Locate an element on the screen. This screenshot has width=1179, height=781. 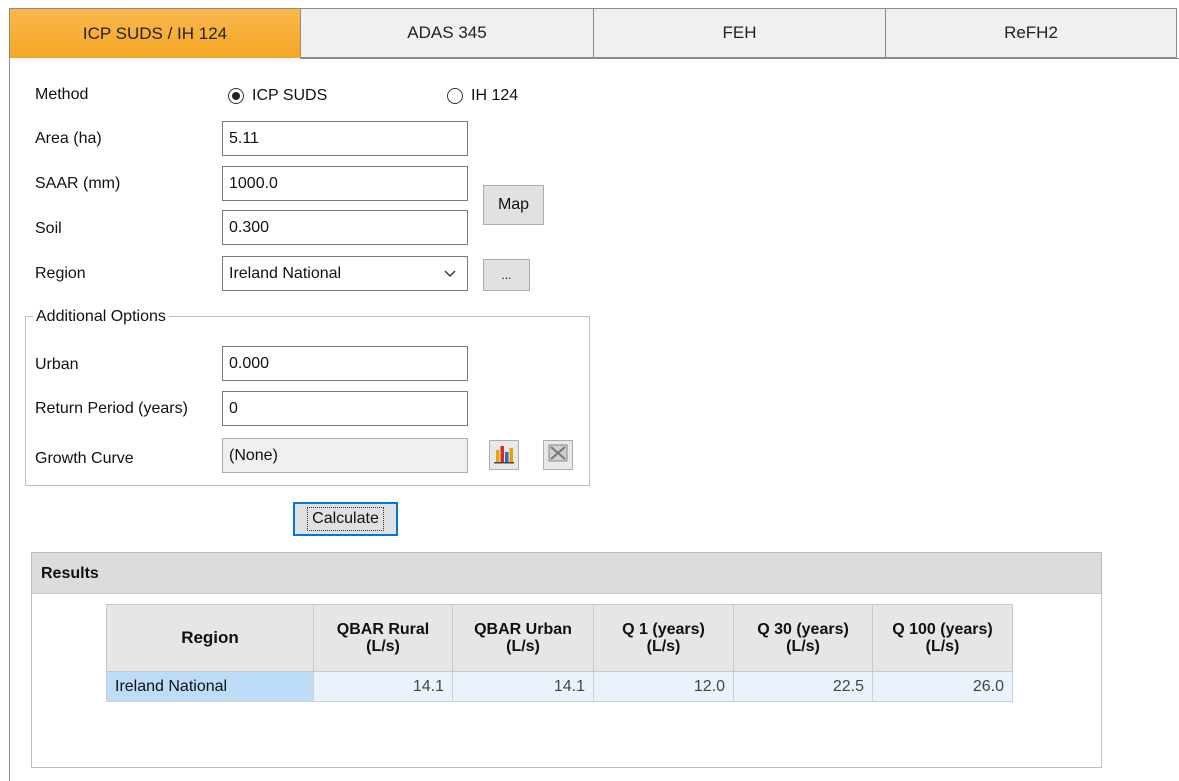
calculate-button-label: Calculate is located at coordinates (345, 519).